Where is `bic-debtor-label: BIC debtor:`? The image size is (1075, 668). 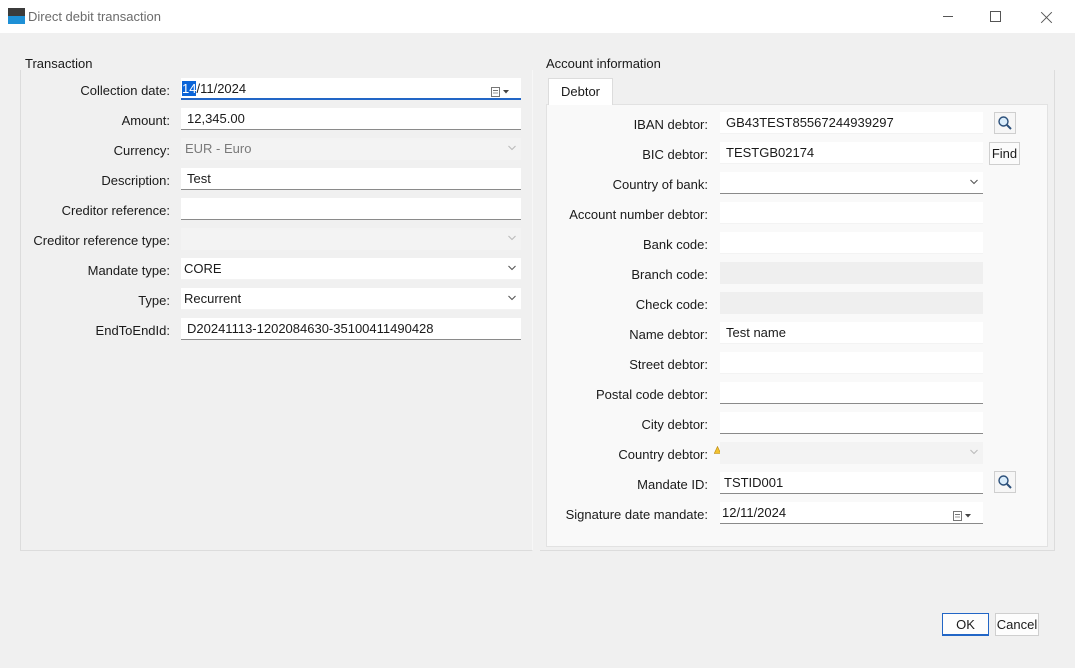 bic-debtor-label: BIC debtor: is located at coordinates (675, 154).